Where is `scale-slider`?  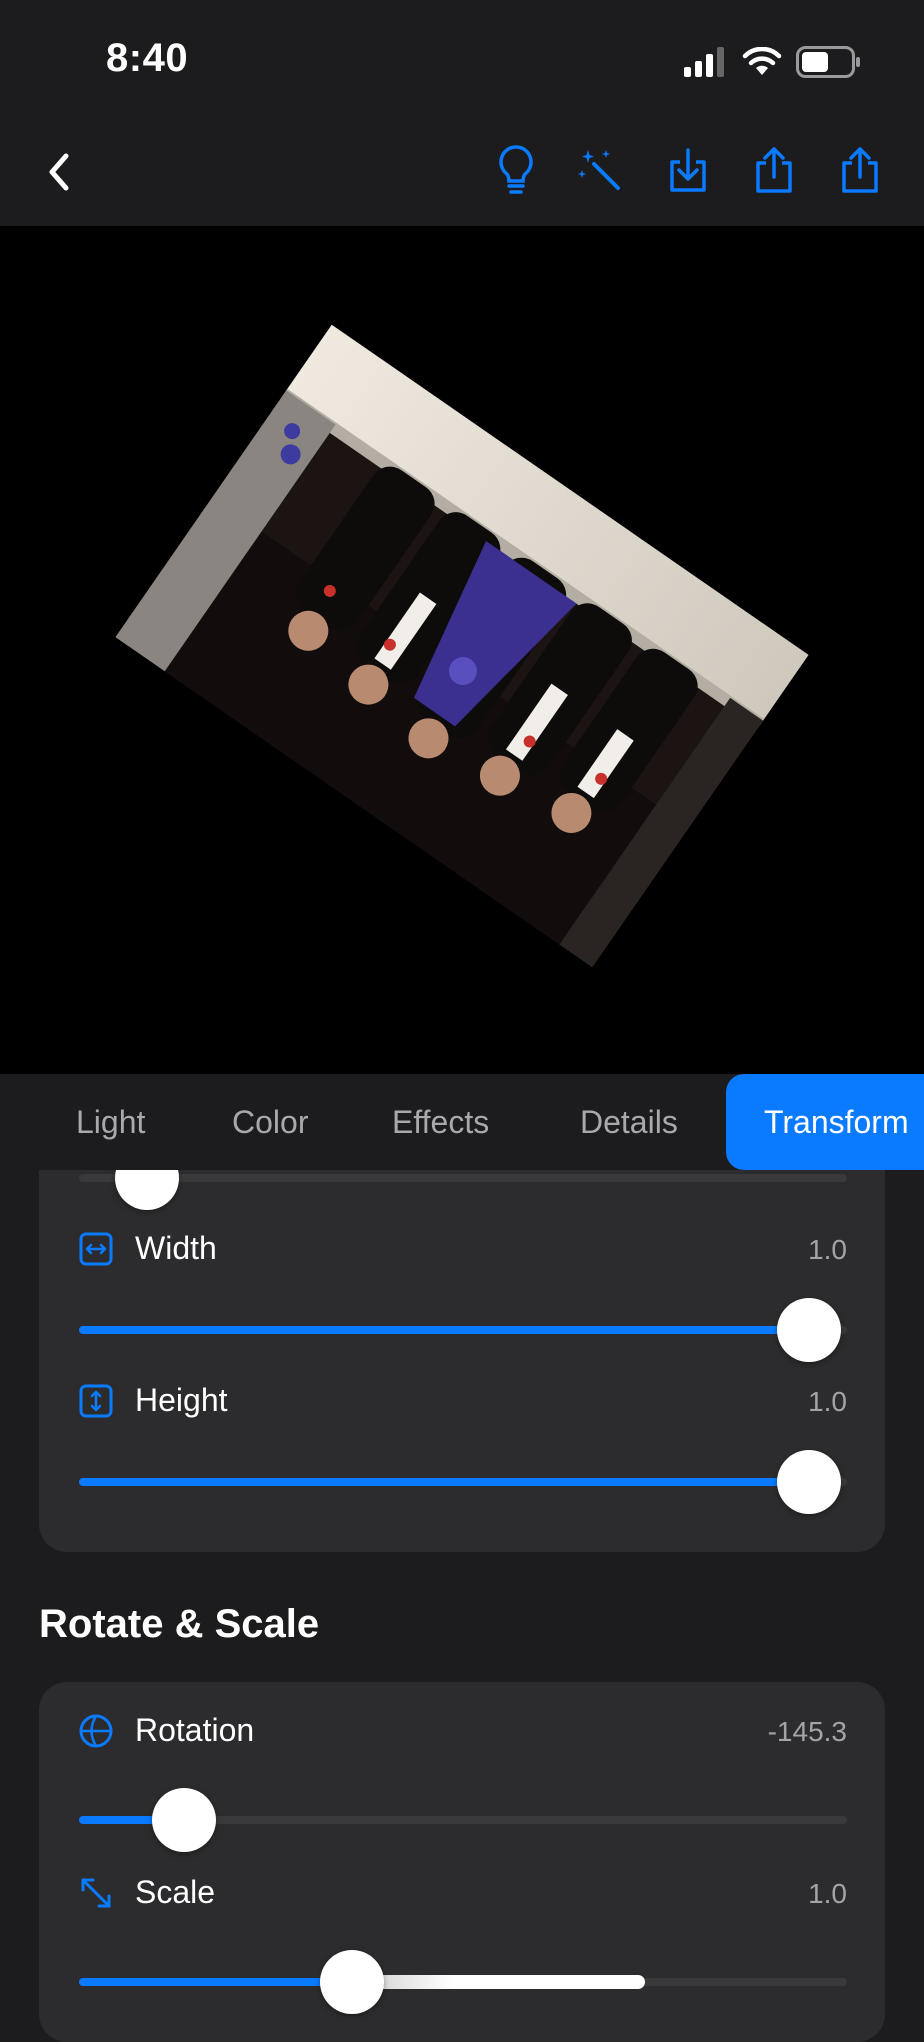 scale-slider is located at coordinates (463, 1982).